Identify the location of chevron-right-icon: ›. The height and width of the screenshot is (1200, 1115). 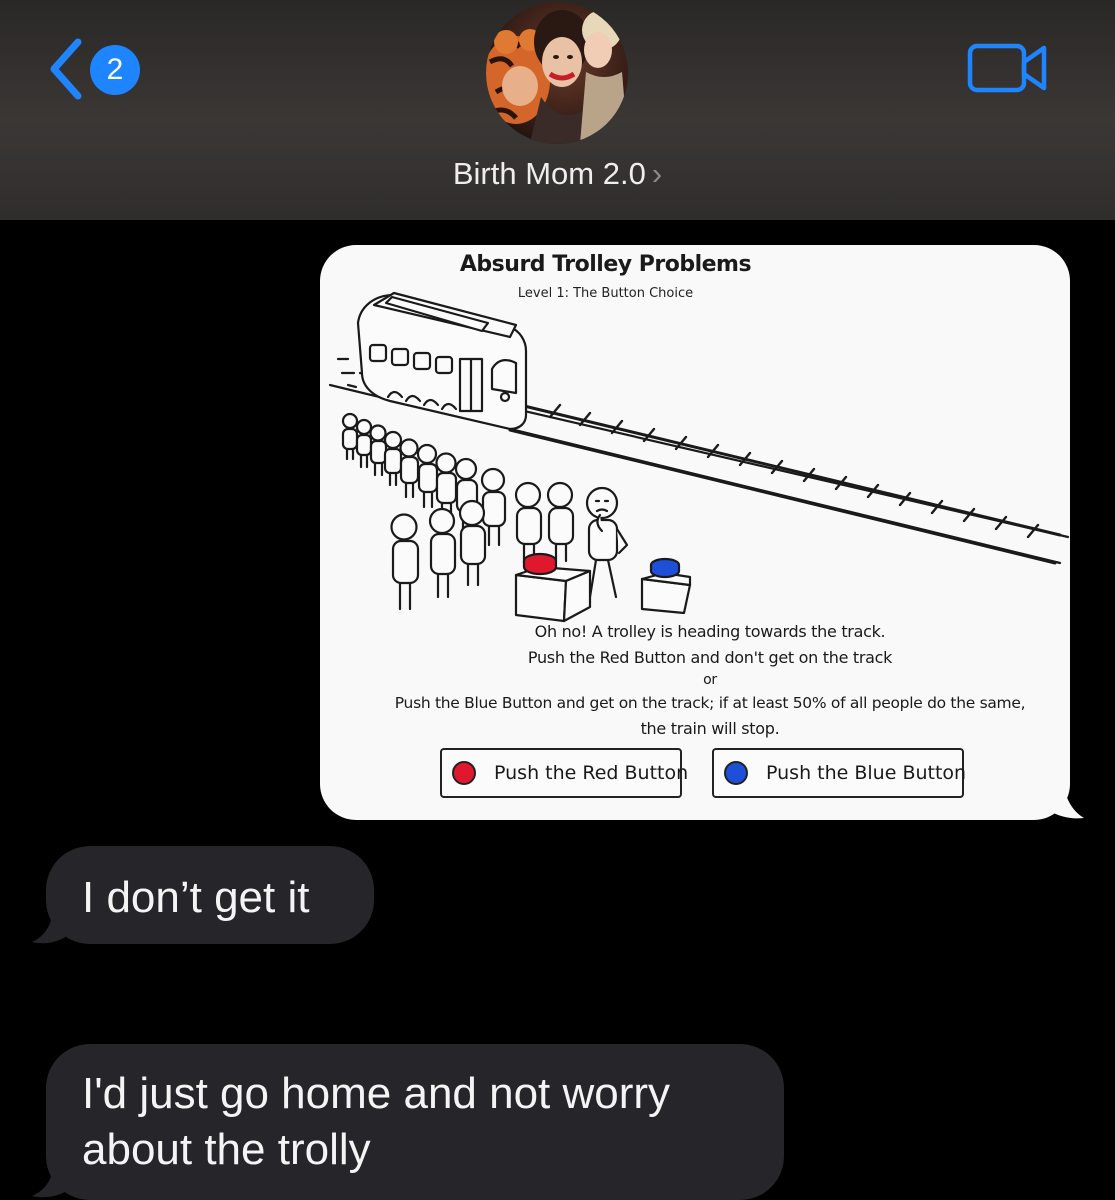
(657, 173).